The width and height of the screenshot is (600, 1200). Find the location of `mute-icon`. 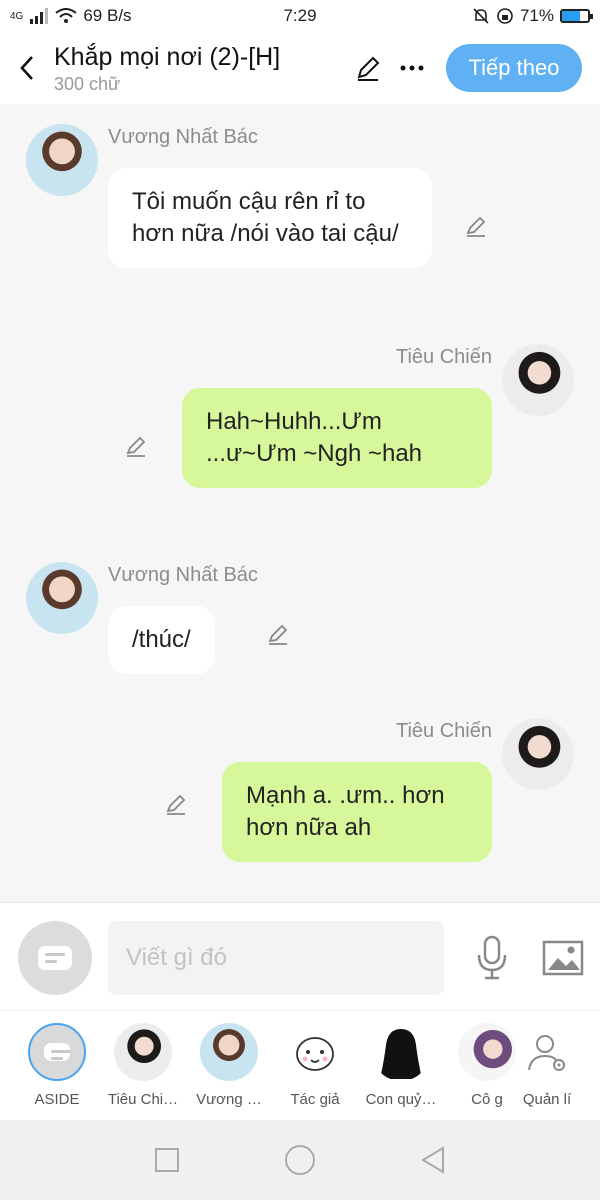

mute-icon is located at coordinates (481, 16).